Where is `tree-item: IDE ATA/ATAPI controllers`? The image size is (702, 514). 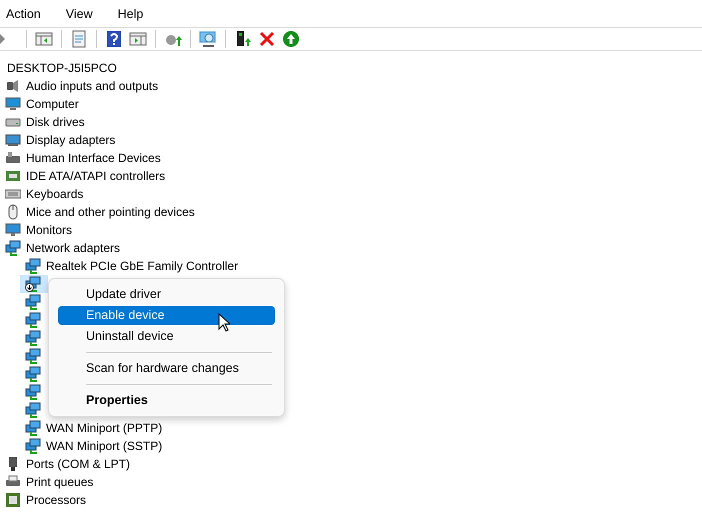 tree-item: IDE ATA/ATAPI controllers is located at coordinates (96, 176).